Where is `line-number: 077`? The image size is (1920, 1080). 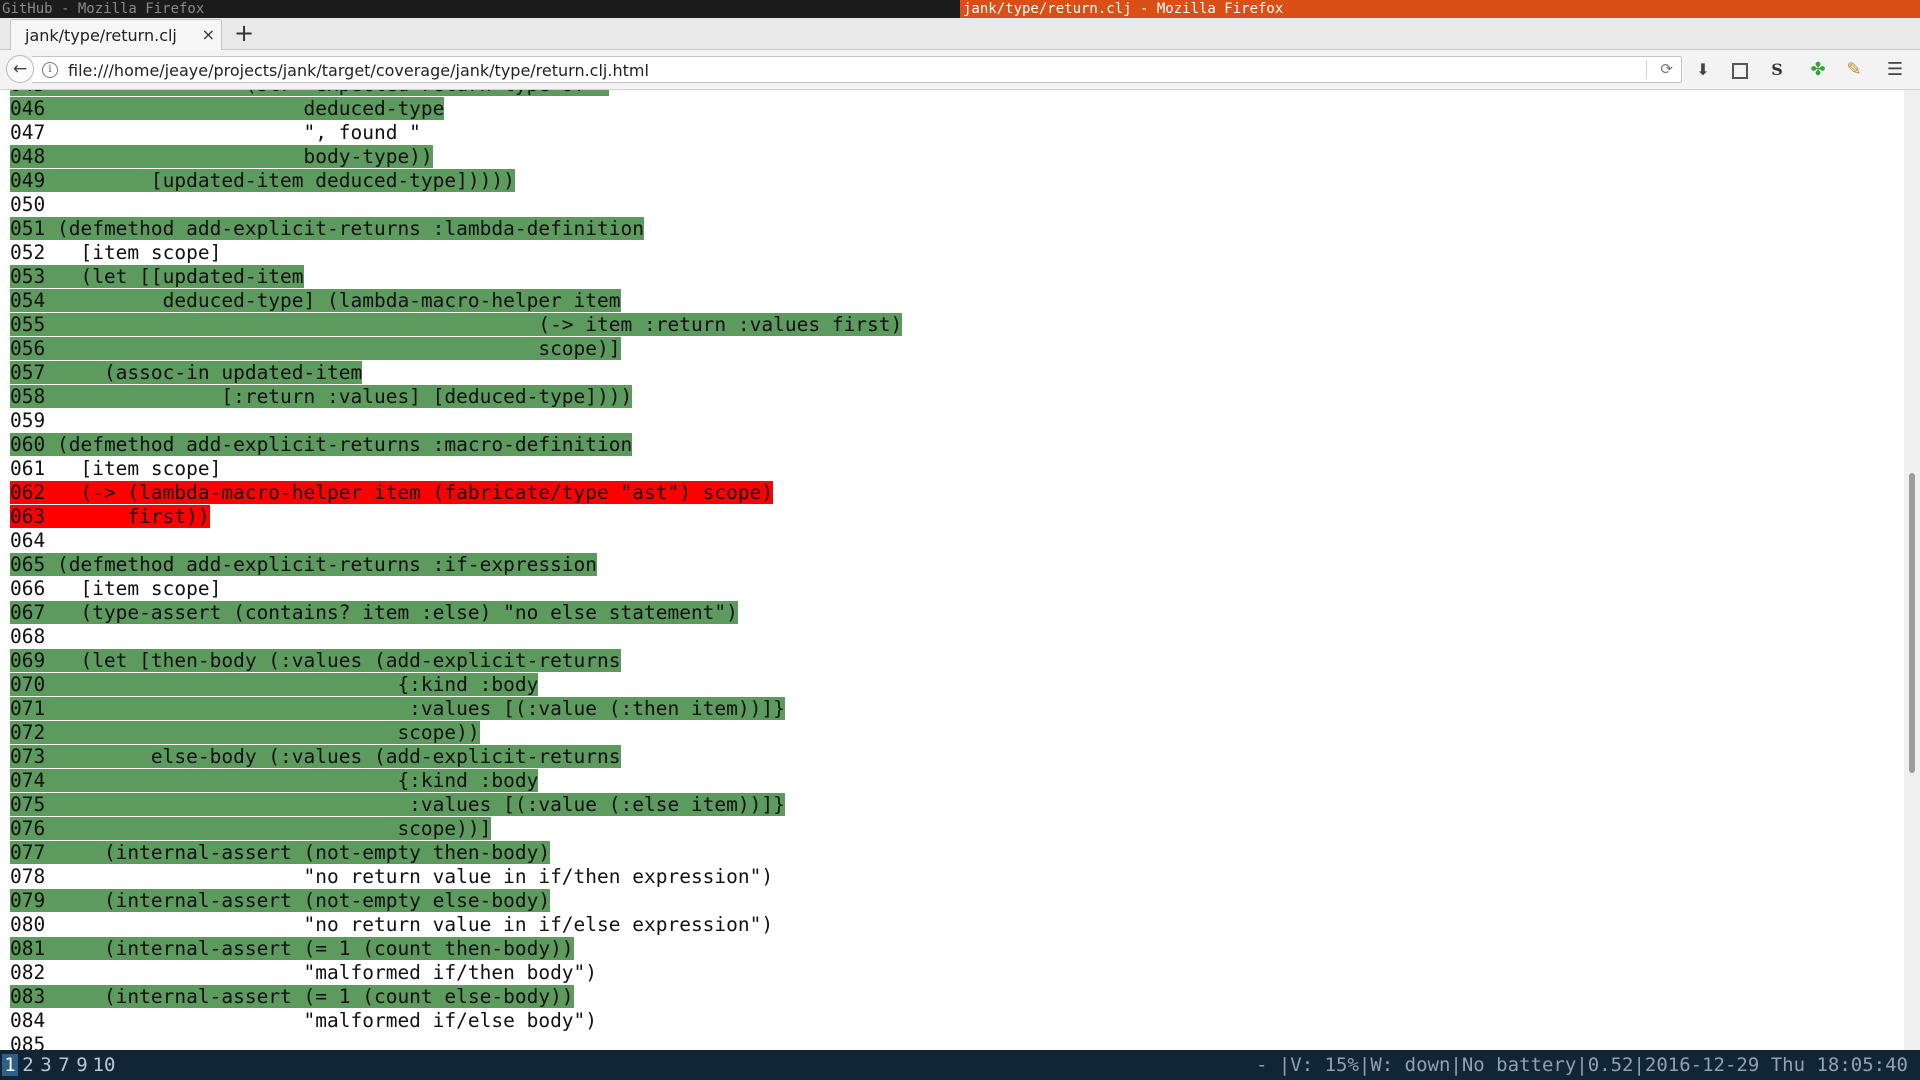
line-number: 077 is located at coordinates (28, 852).